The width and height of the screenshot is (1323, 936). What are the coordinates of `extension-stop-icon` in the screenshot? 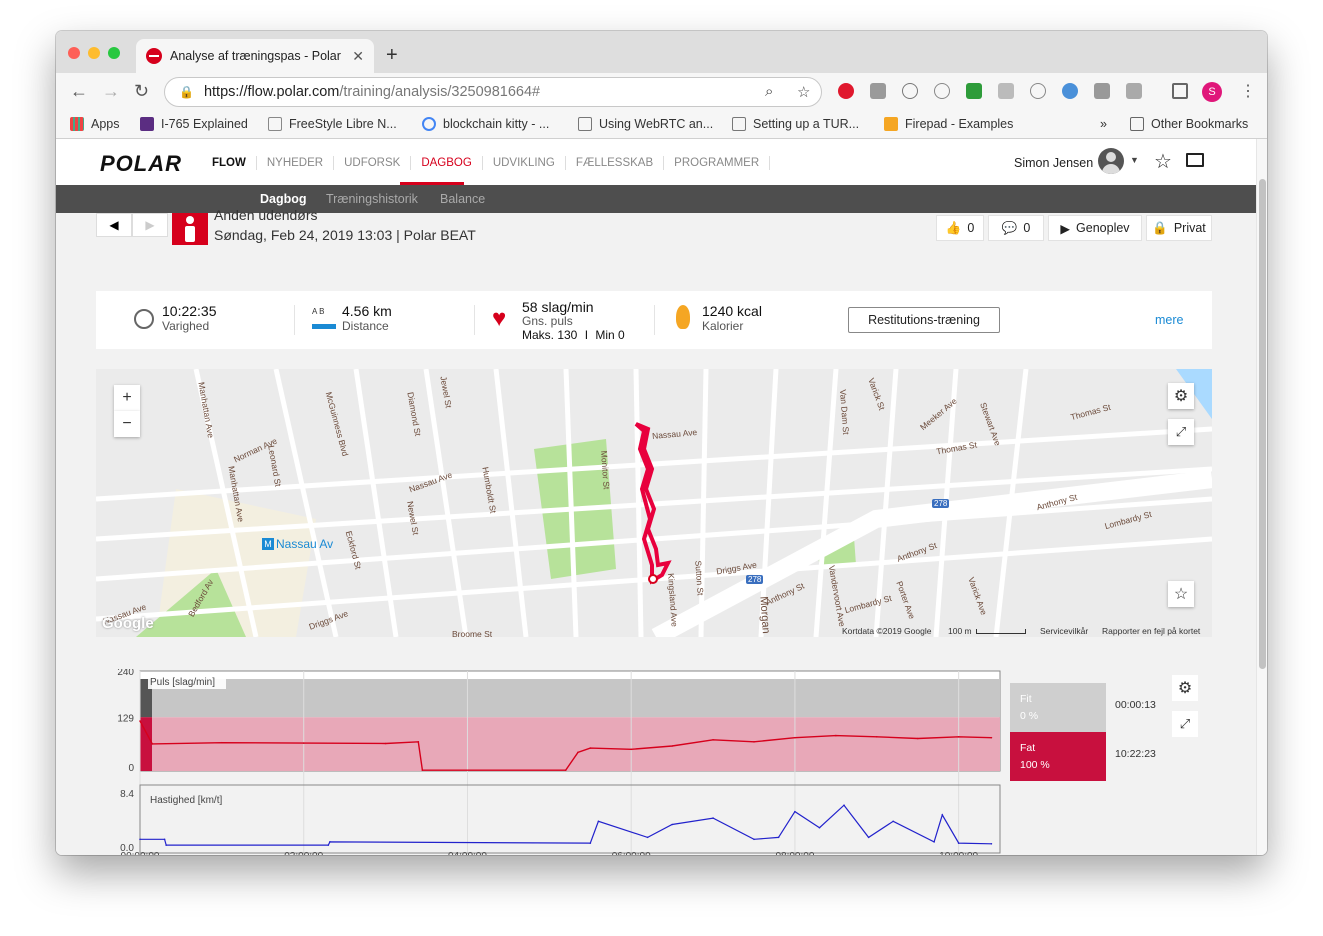 It's located at (846, 91).